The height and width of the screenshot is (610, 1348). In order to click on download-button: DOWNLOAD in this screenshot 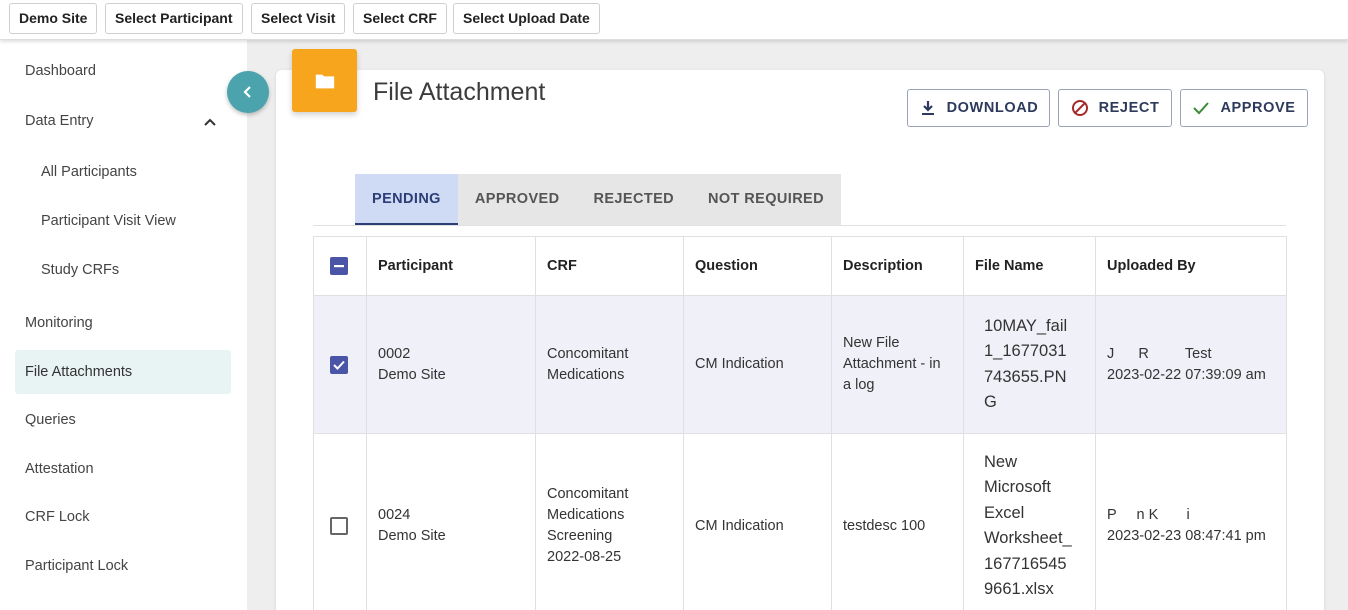, I will do `click(978, 108)`.